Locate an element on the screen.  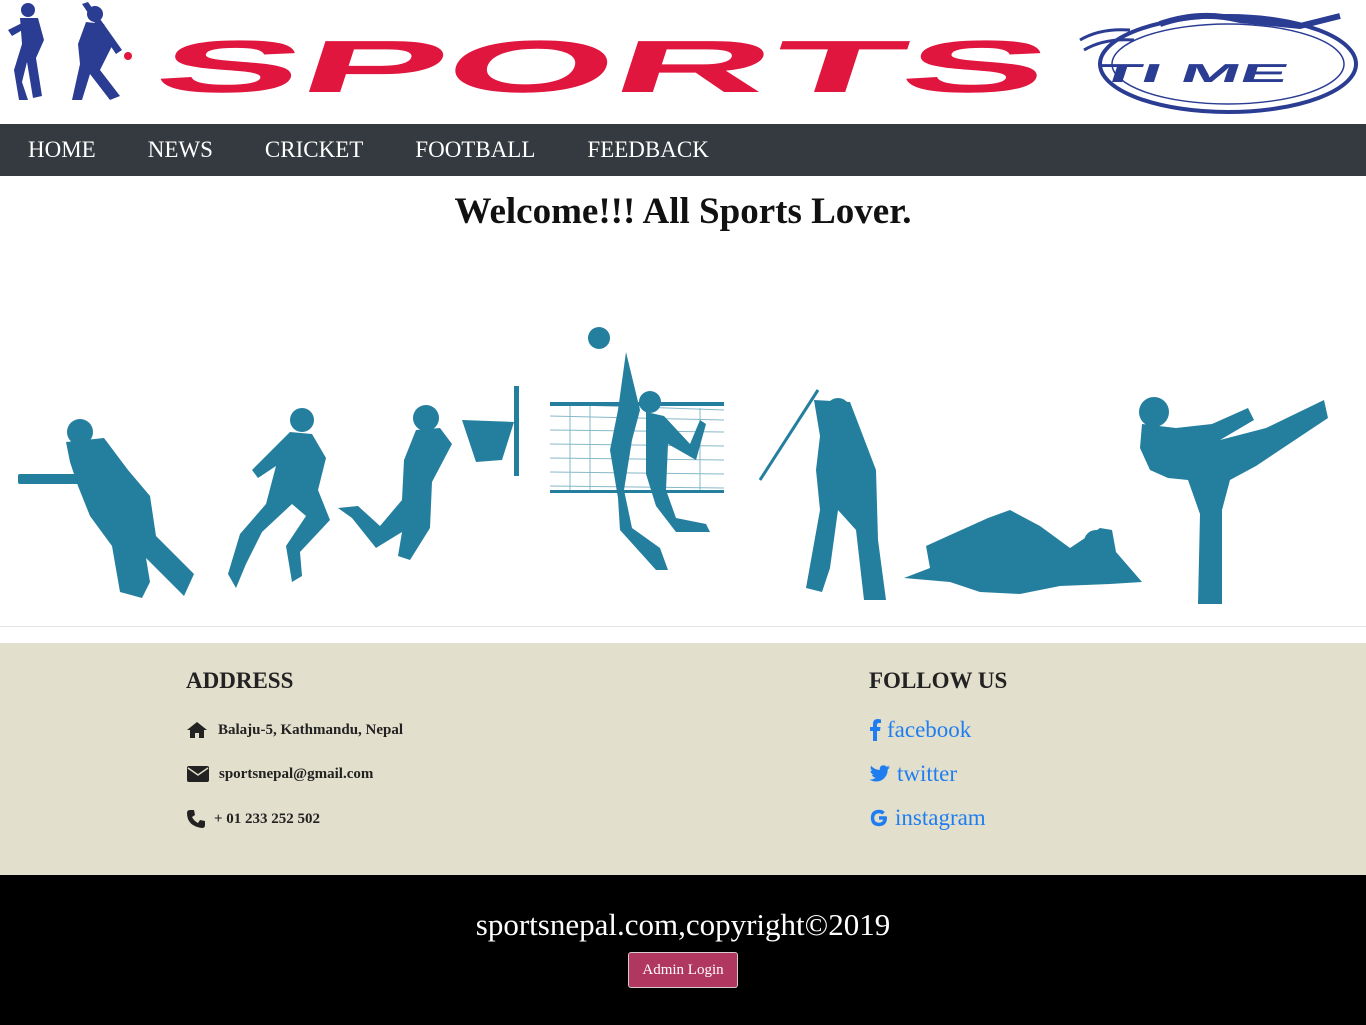
golfer-silhouette is located at coordinates (822, 494).